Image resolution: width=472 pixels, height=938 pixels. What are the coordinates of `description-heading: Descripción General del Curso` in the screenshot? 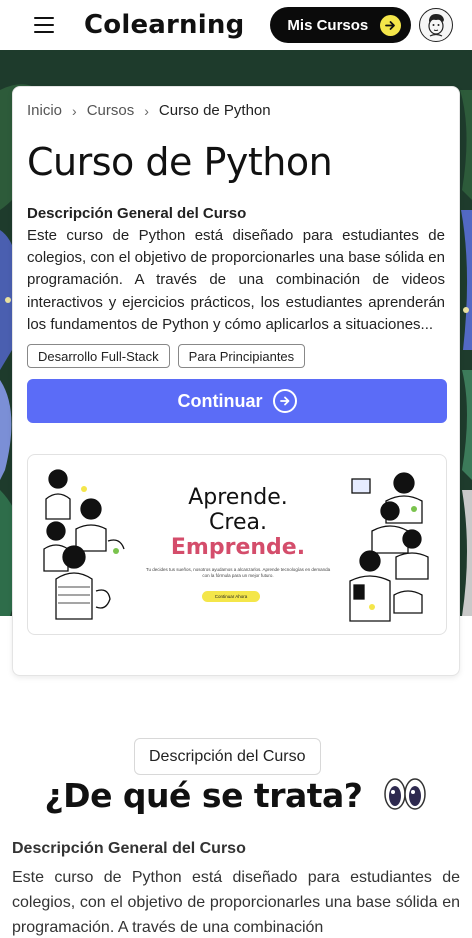 It's located at (137, 213).